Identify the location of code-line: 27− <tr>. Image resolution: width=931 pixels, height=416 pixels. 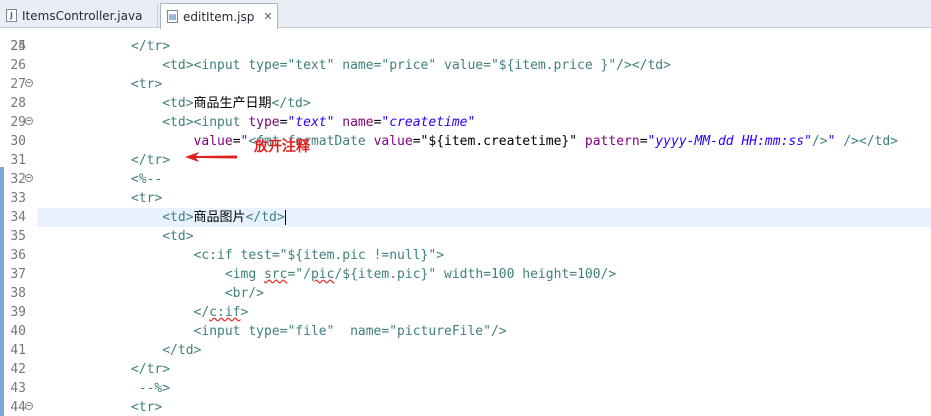
(465, 84).